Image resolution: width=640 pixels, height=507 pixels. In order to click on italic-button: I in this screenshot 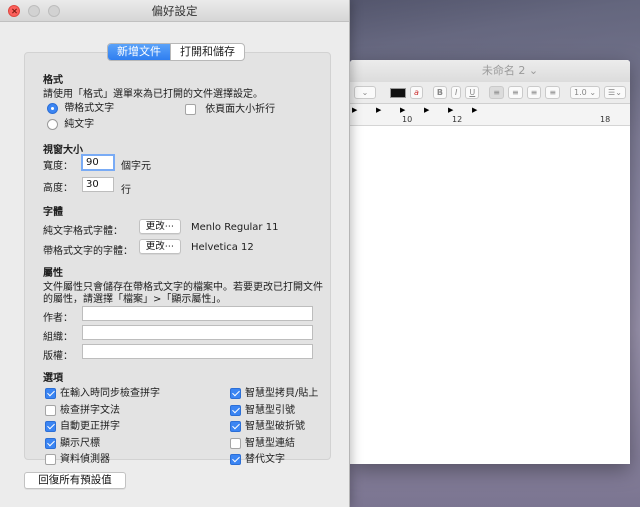, I will do `click(456, 92)`.